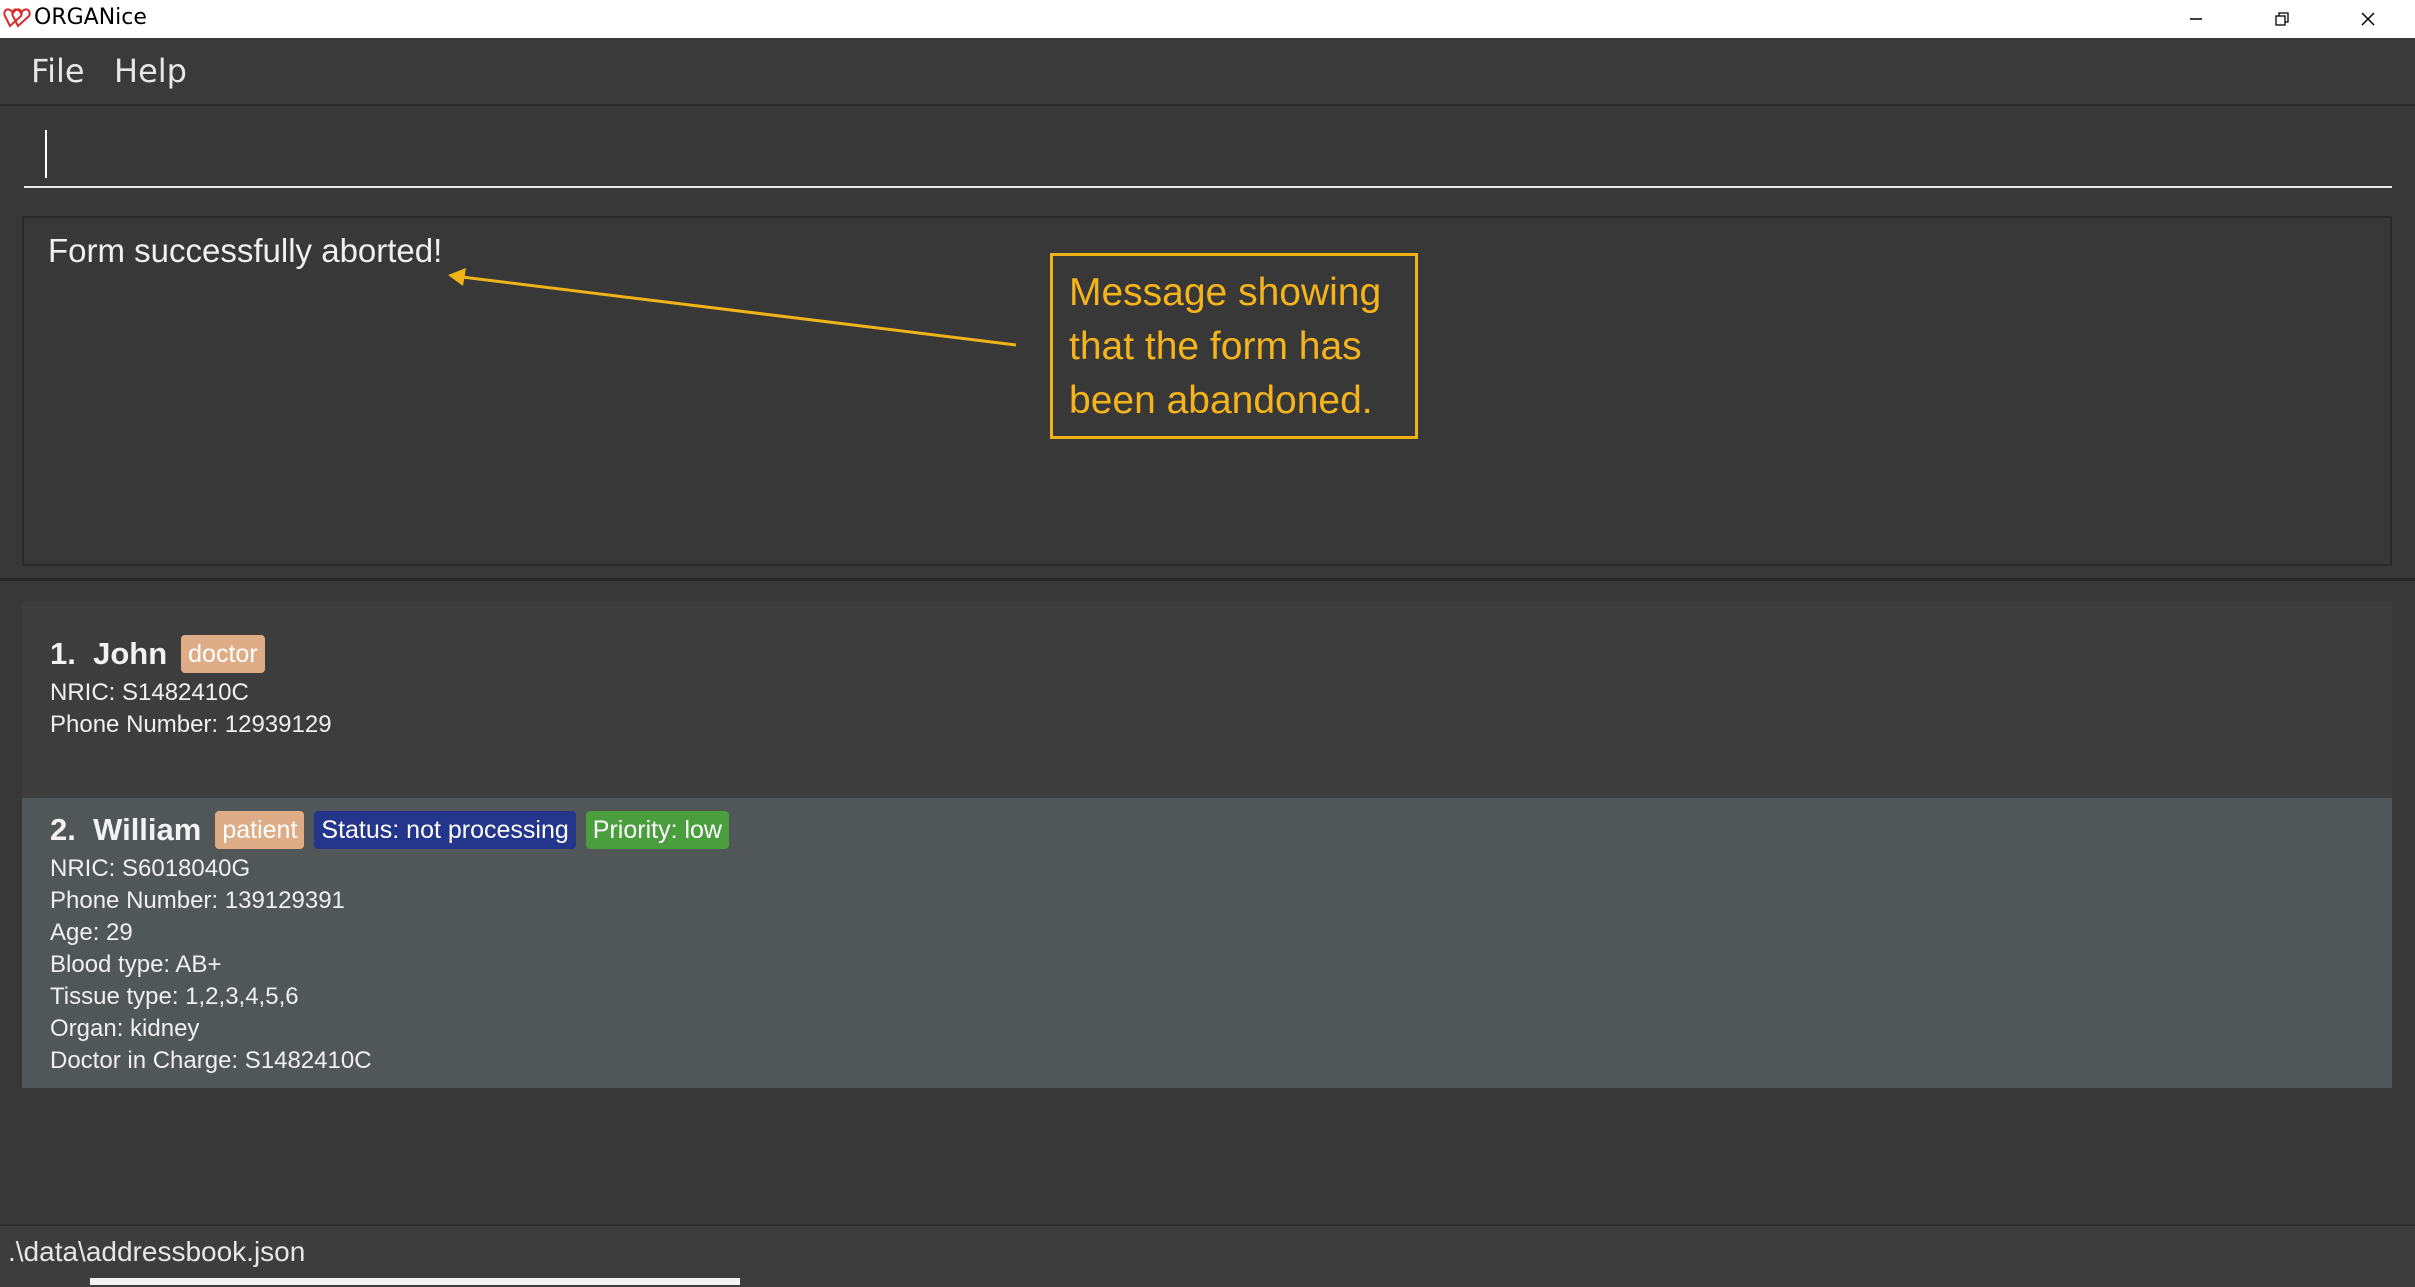 This screenshot has height=1287, width=2415. Describe the element at coordinates (223, 654) in the screenshot. I see `role-tag: doctor` at that location.